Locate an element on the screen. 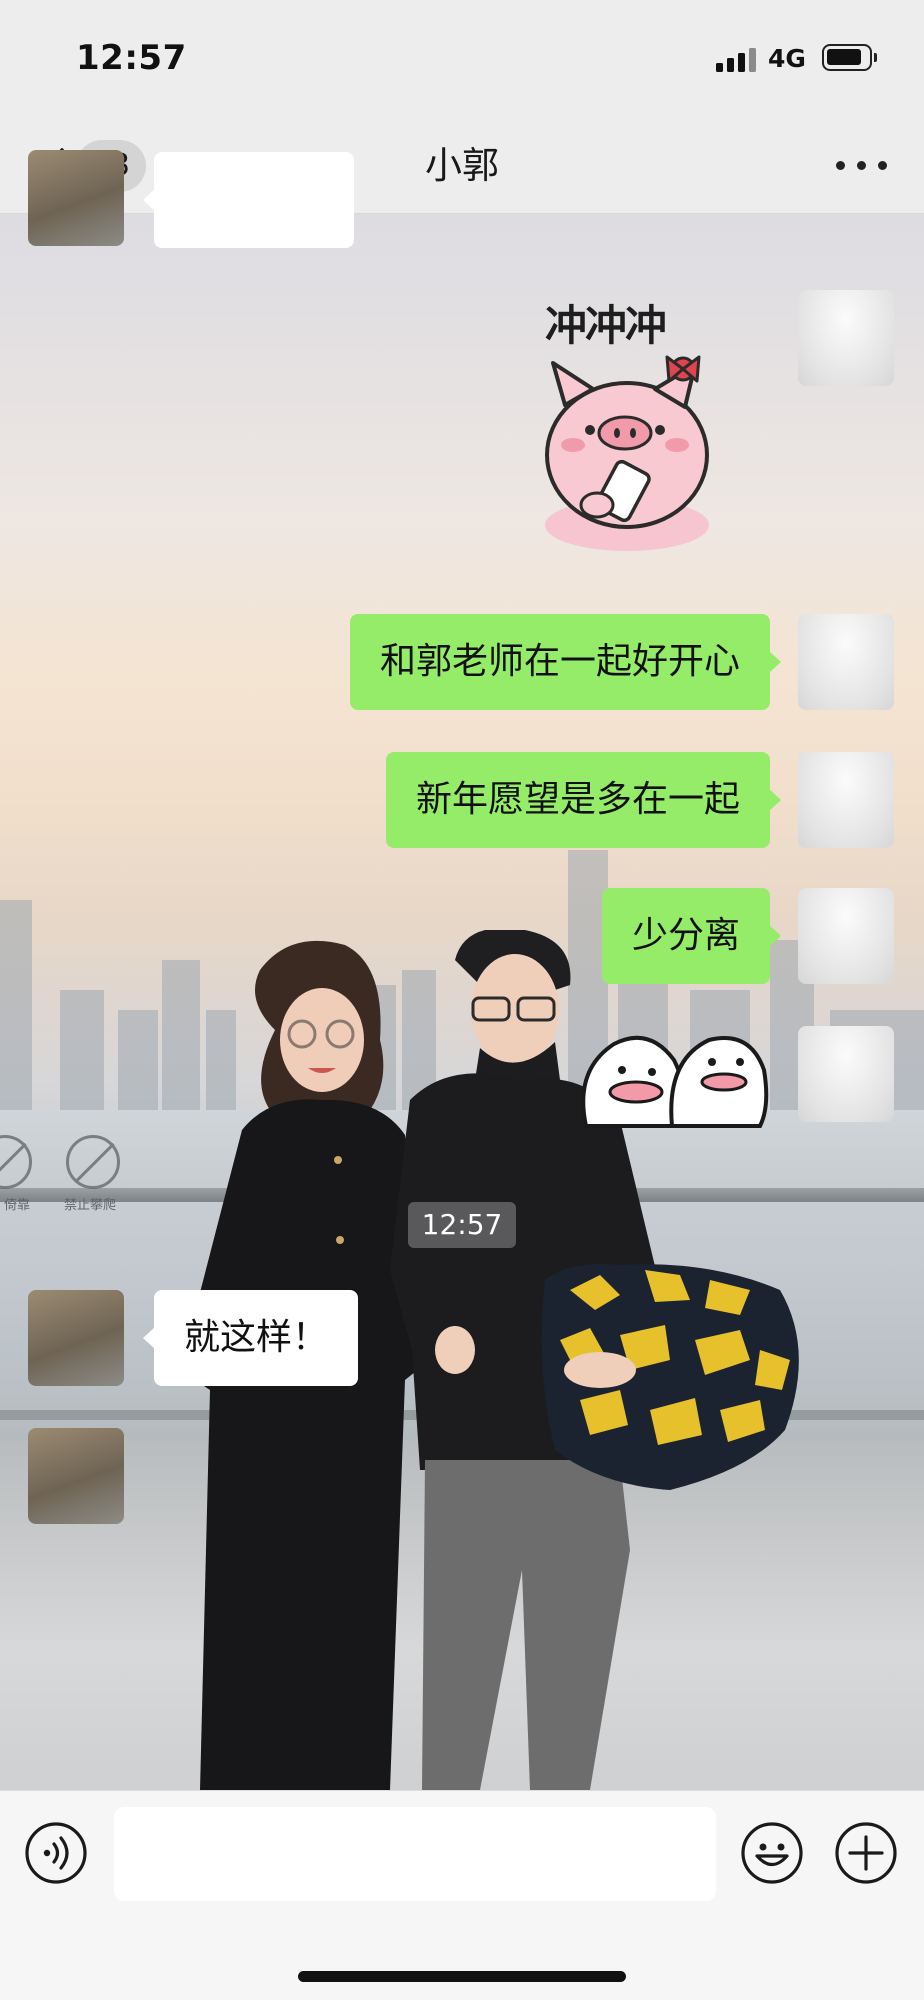  message-bubble-outgoing: 新年愿望是多在一起 is located at coordinates (583, 800).